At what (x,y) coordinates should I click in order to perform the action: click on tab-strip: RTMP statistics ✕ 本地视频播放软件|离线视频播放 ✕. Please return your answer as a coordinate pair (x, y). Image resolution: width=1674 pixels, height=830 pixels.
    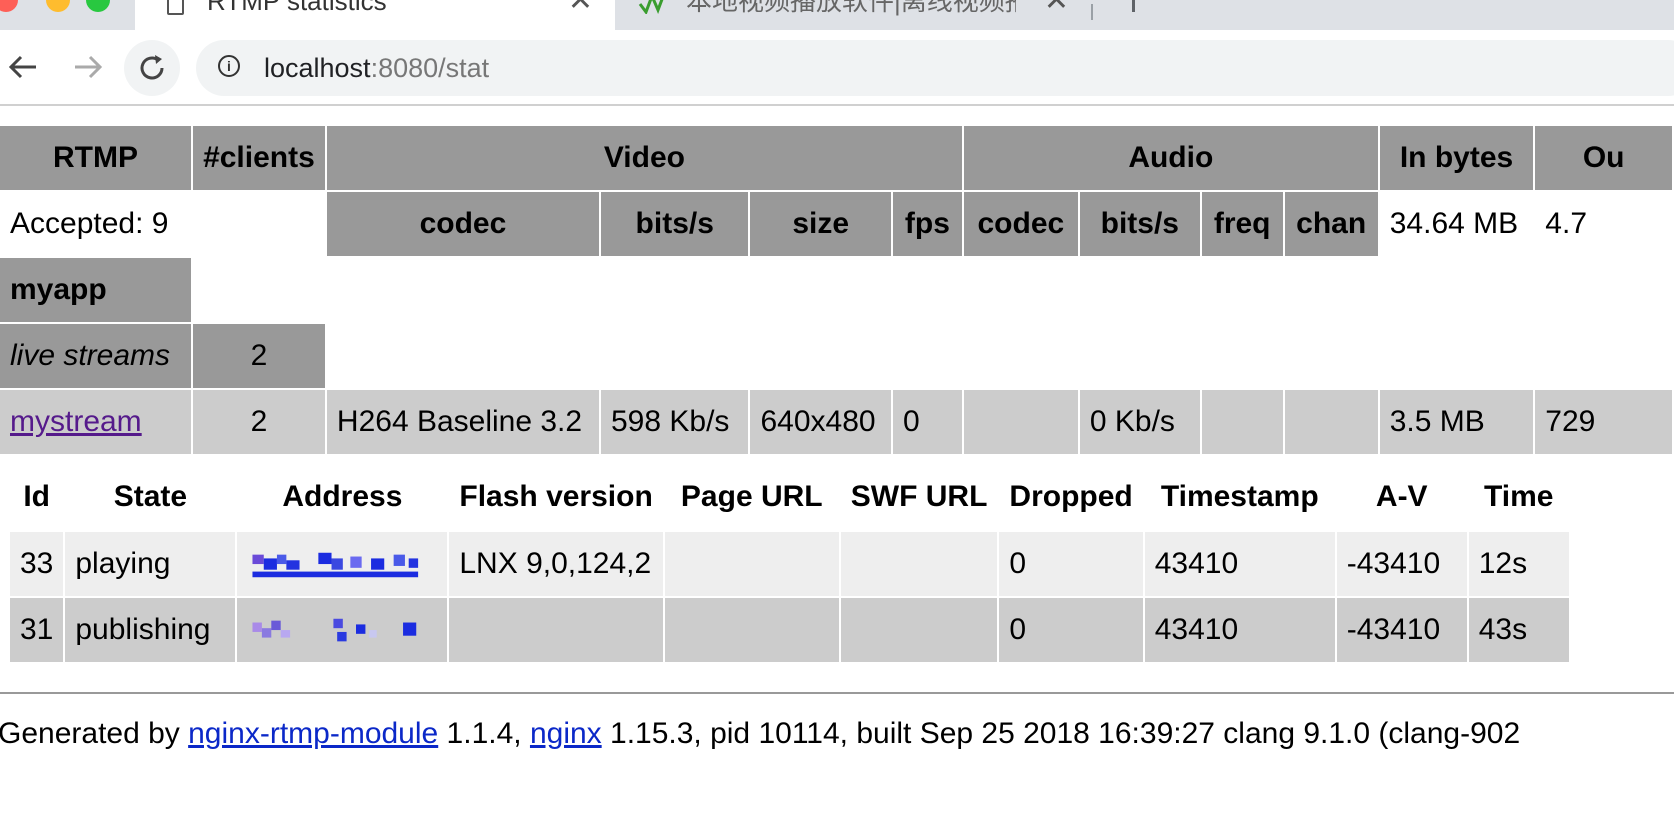
    Looking at the image, I should click on (837, 15).